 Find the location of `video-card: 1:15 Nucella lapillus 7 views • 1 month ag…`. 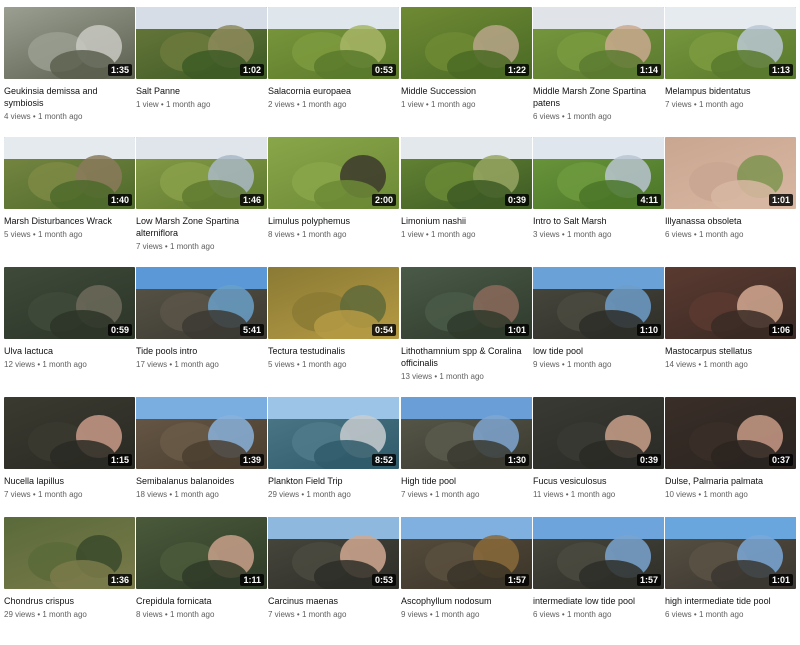

video-card: 1:15 Nucella lapillus 7 views • 1 month ag… is located at coordinates (69, 461).